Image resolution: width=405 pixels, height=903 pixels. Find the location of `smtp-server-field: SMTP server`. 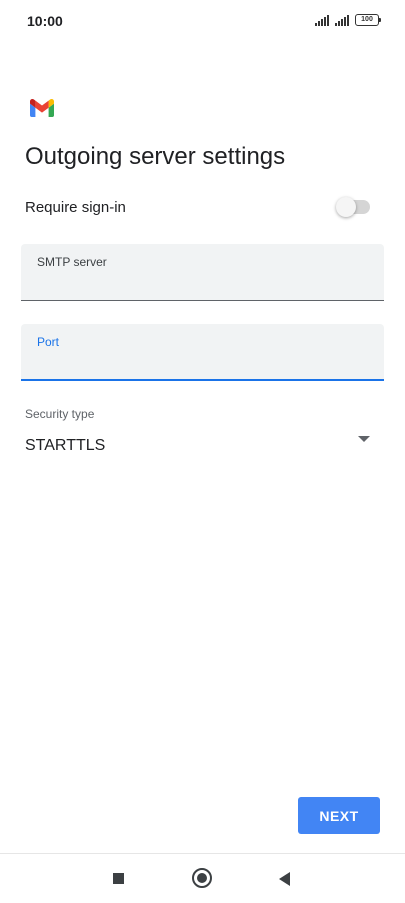

smtp-server-field: SMTP server is located at coordinates (202, 272).